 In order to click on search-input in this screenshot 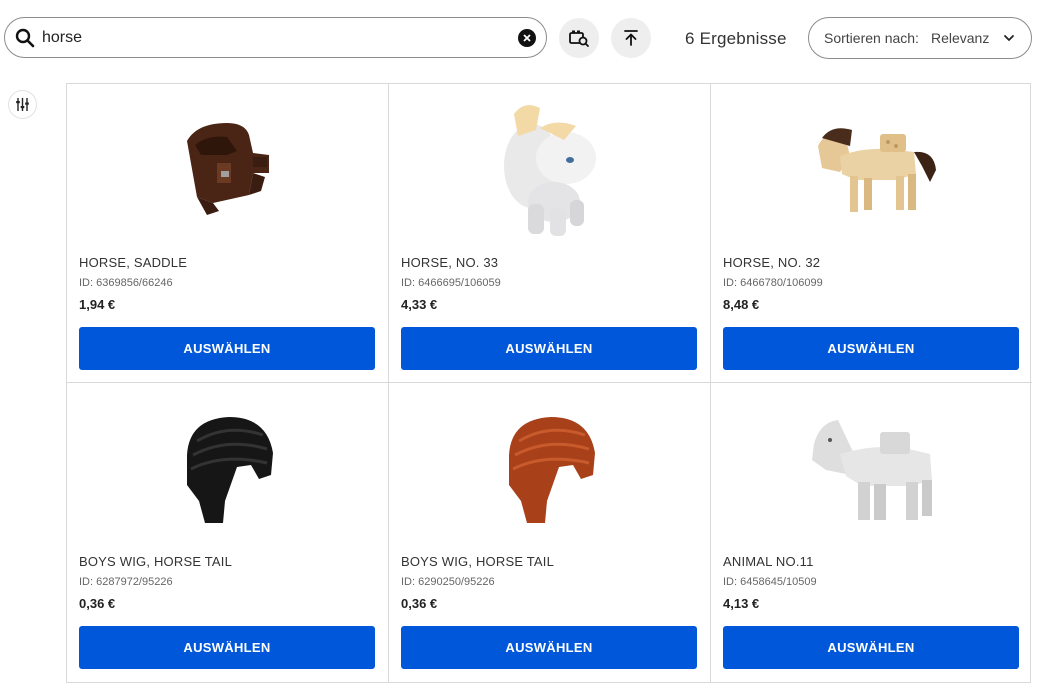, I will do `click(277, 37)`.